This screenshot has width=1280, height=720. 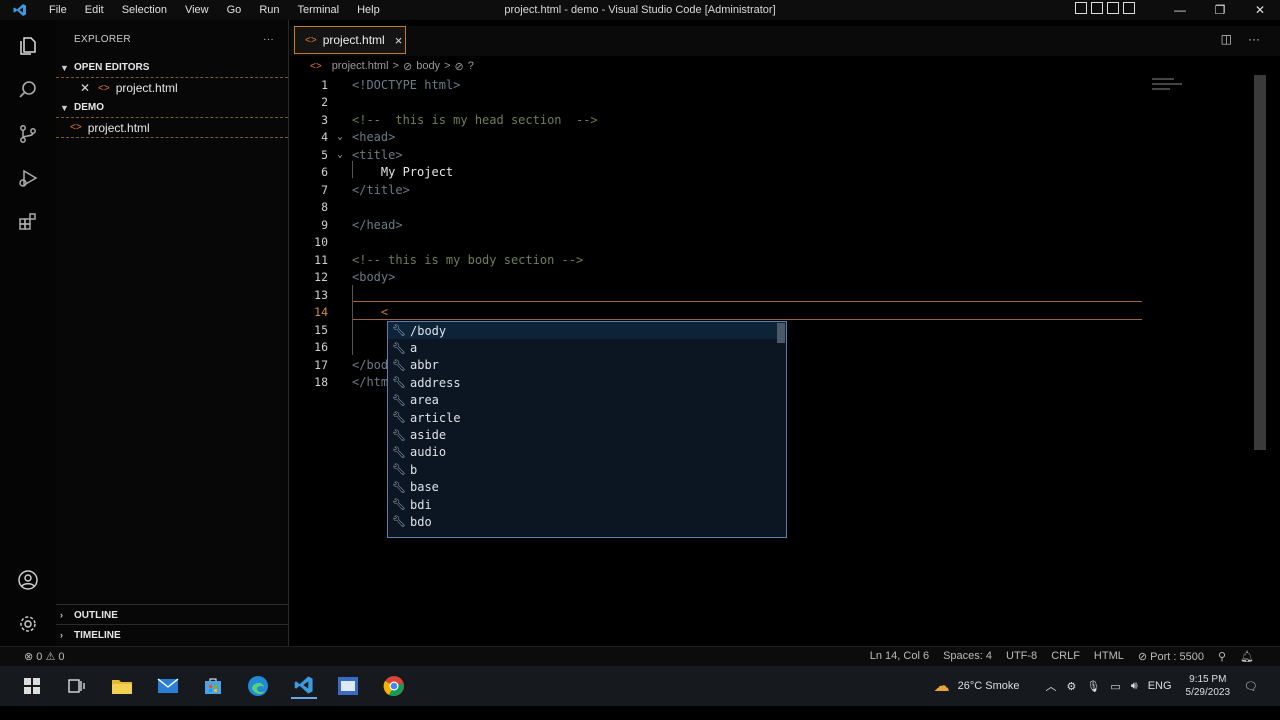 What do you see at coordinates (319, 10) in the screenshot?
I see `menu-terminal: Terminal` at bounding box center [319, 10].